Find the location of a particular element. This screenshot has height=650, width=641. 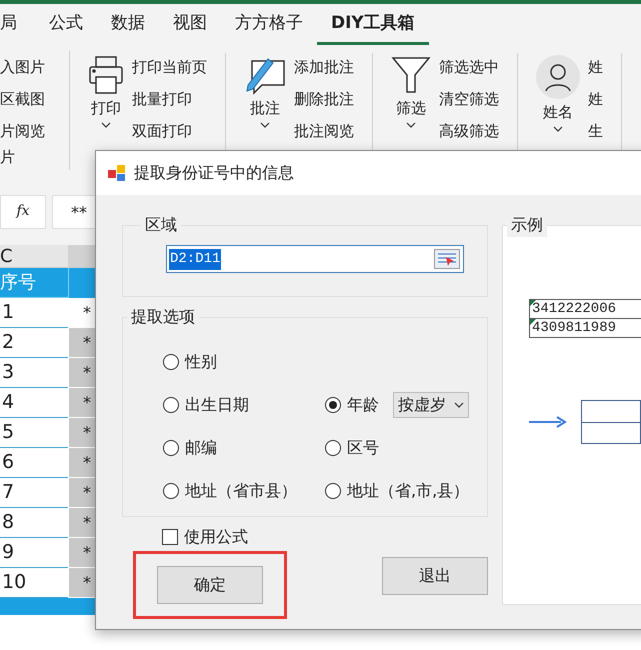

option-label: 邮编 is located at coordinates (201, 448).